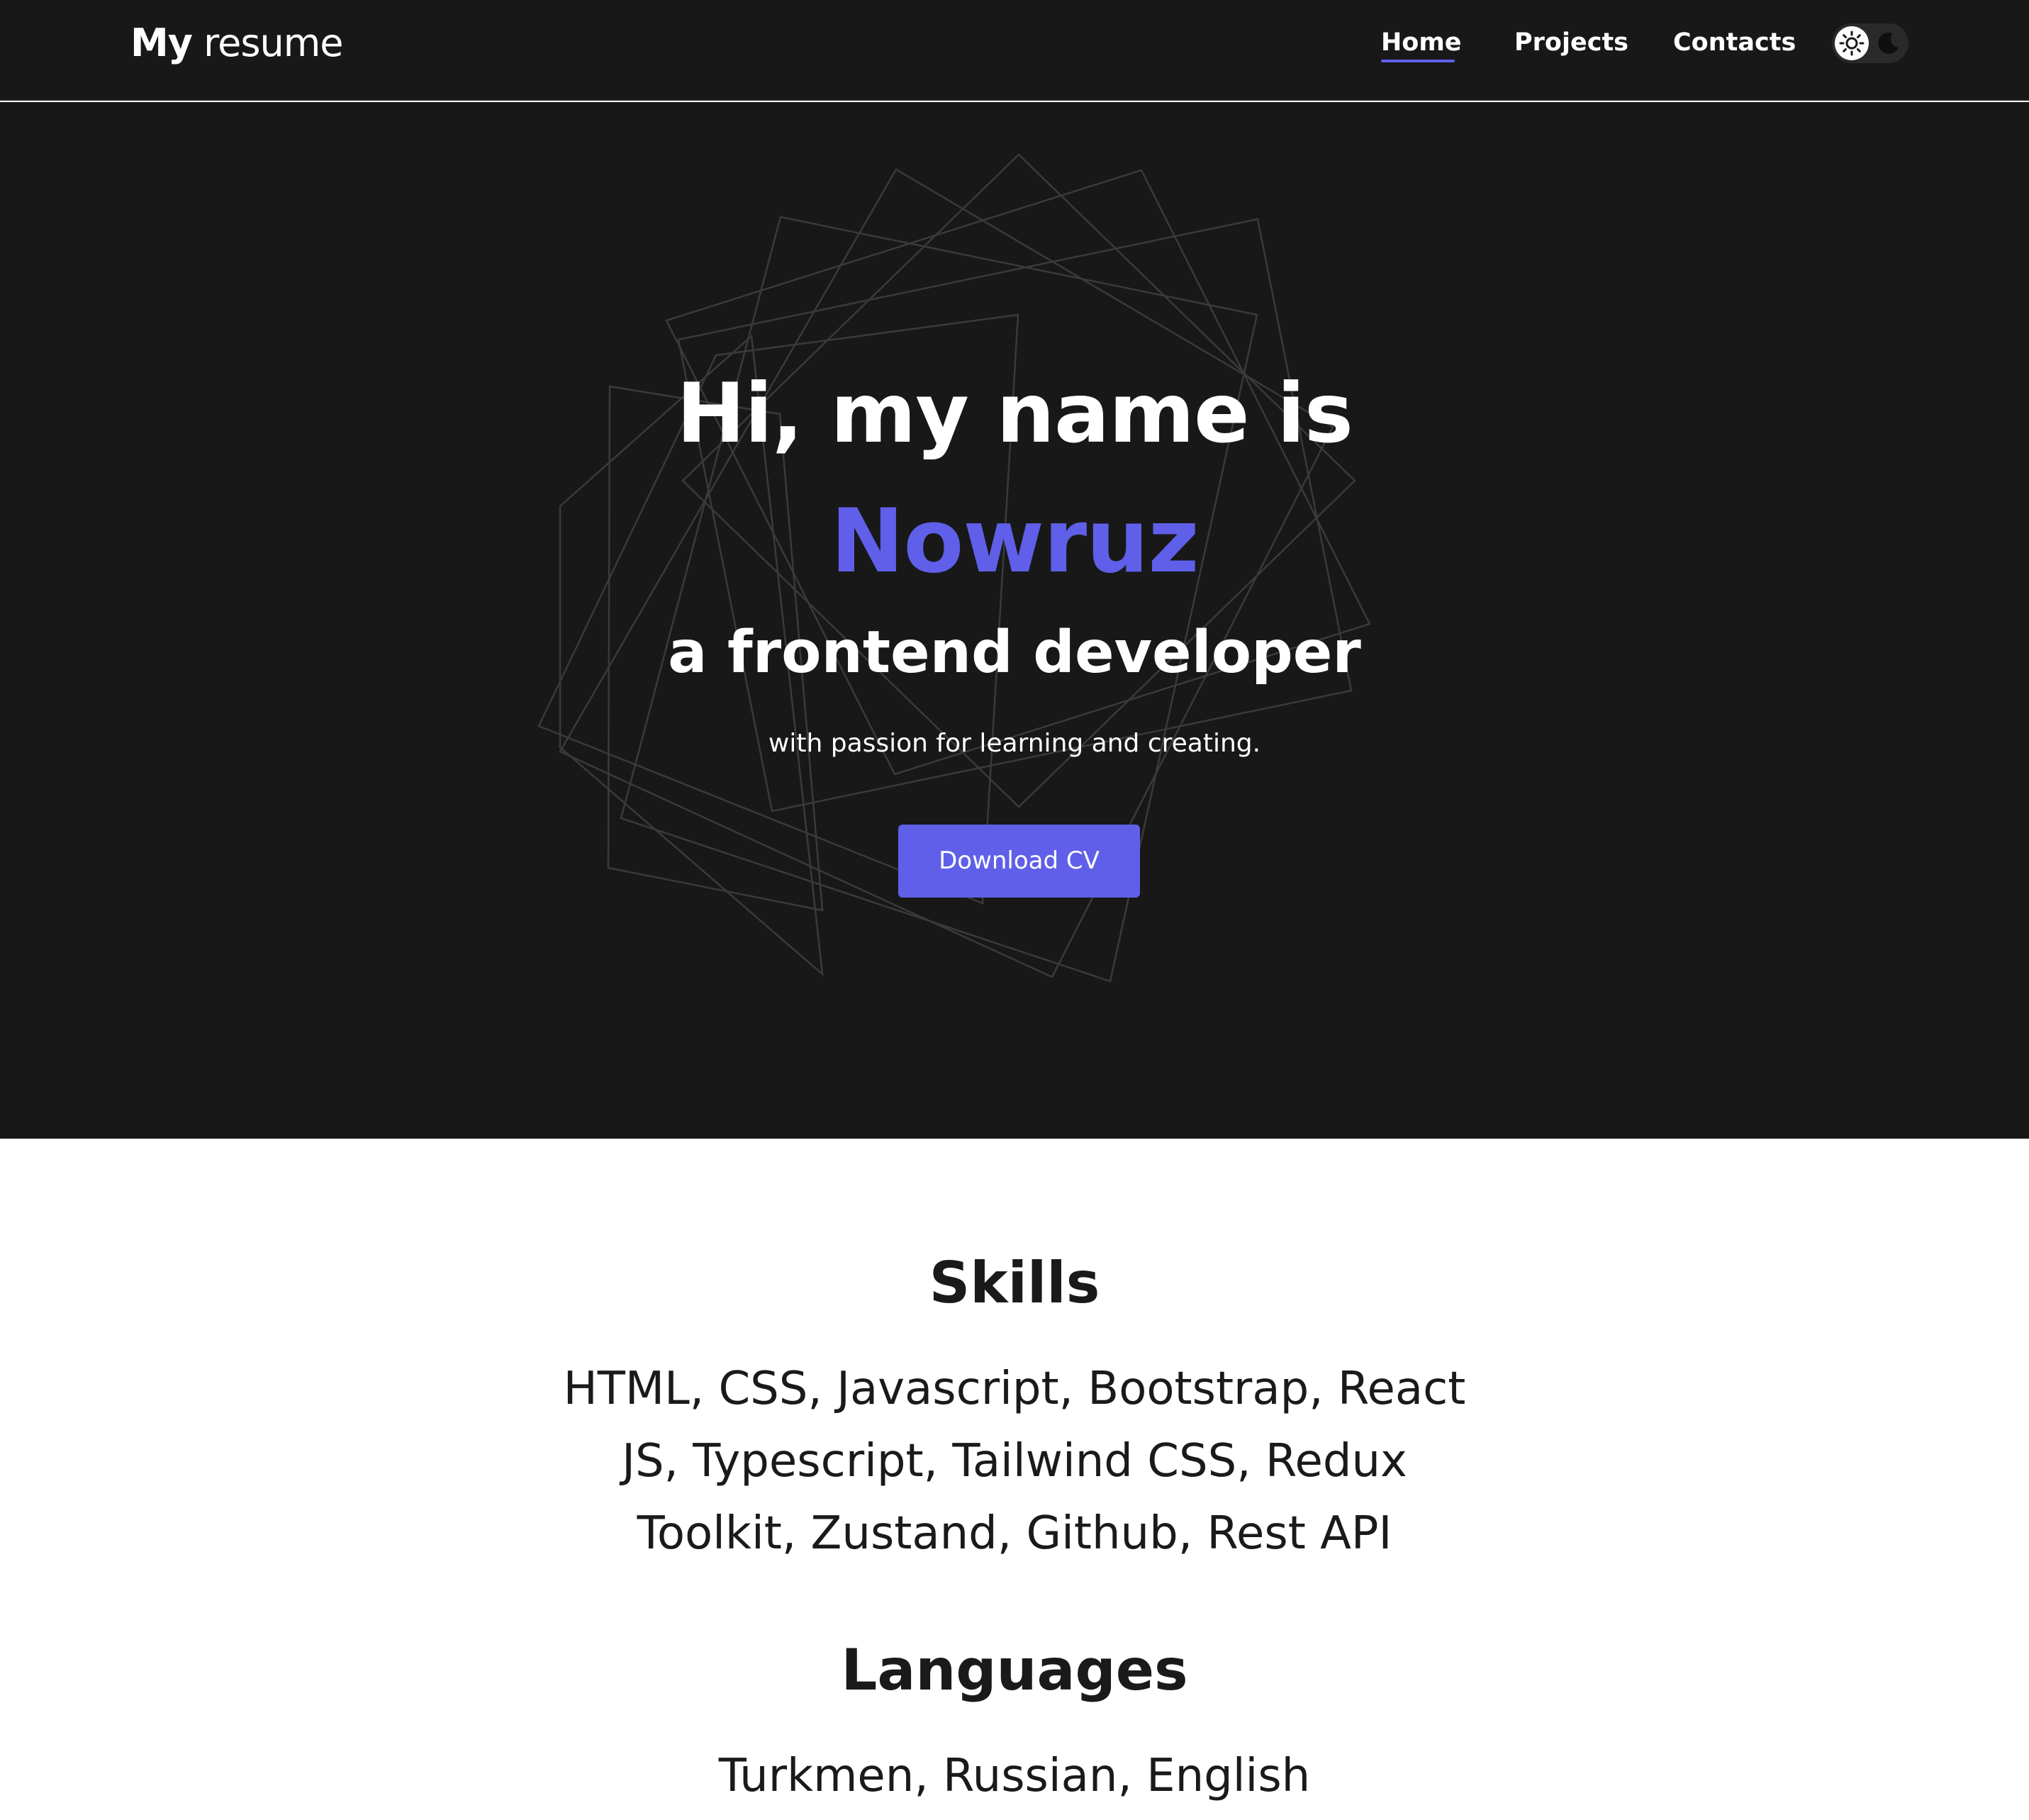 This screenshot has width=2029, height=1820. I want to click on skills-line: JS, Typescript, Tailwind CSS, Redux, so click(1015, 1461).